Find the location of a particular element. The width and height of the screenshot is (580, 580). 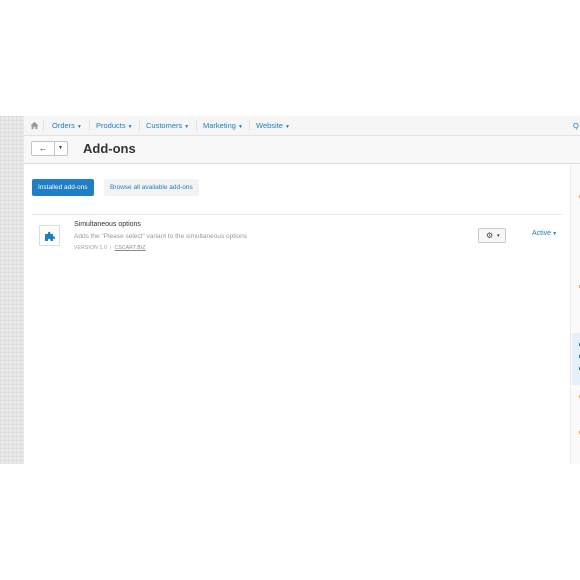

sidebar-highlight is located at coordinates (576, 359).